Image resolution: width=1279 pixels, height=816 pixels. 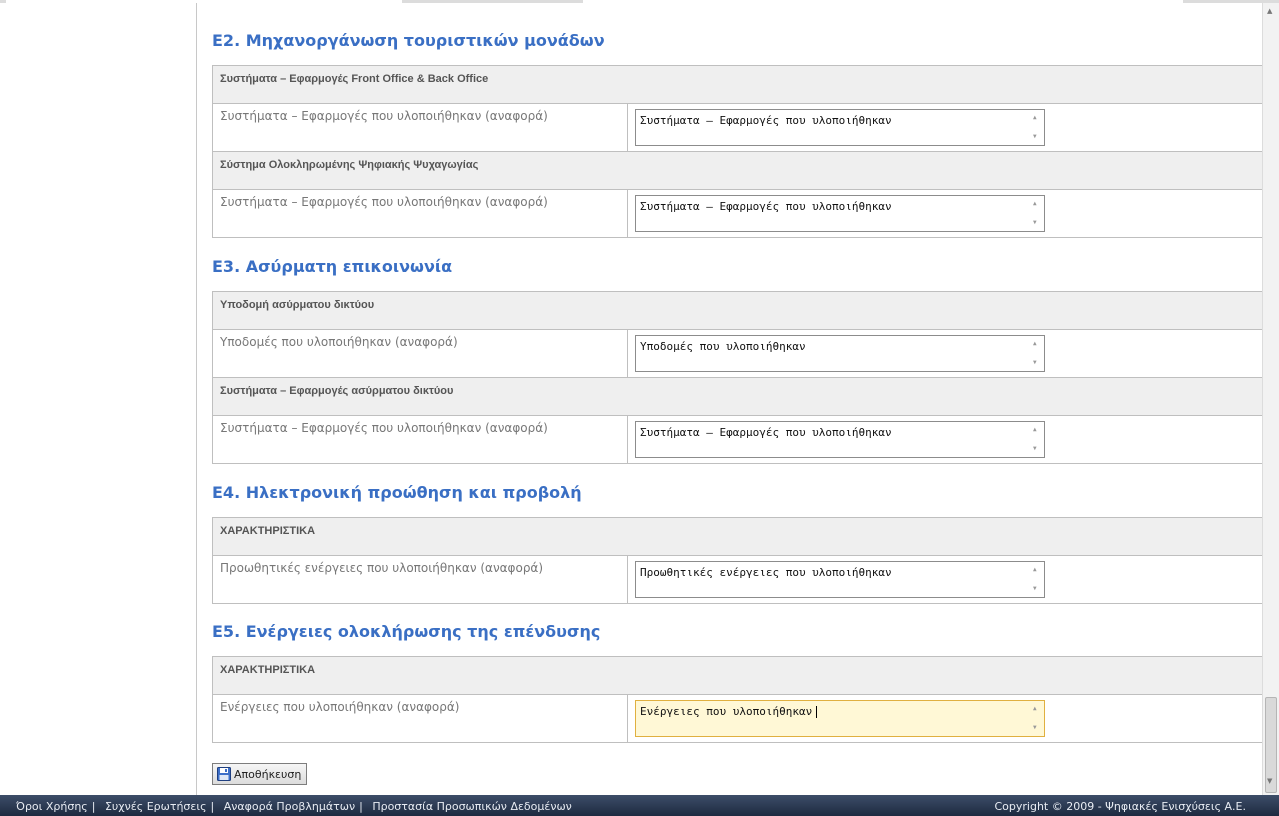 What do you see at coordinates (737, 311) in the screenshot?
I see `group-header: Υποδομή ασύρματου δικτύου` at bounding box center [737, 311].